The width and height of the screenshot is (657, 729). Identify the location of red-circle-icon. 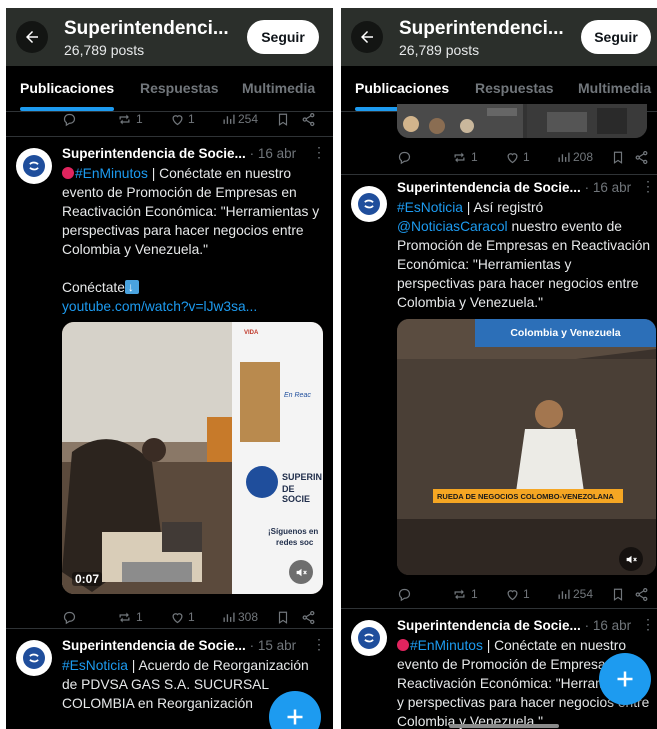
(403, 645).